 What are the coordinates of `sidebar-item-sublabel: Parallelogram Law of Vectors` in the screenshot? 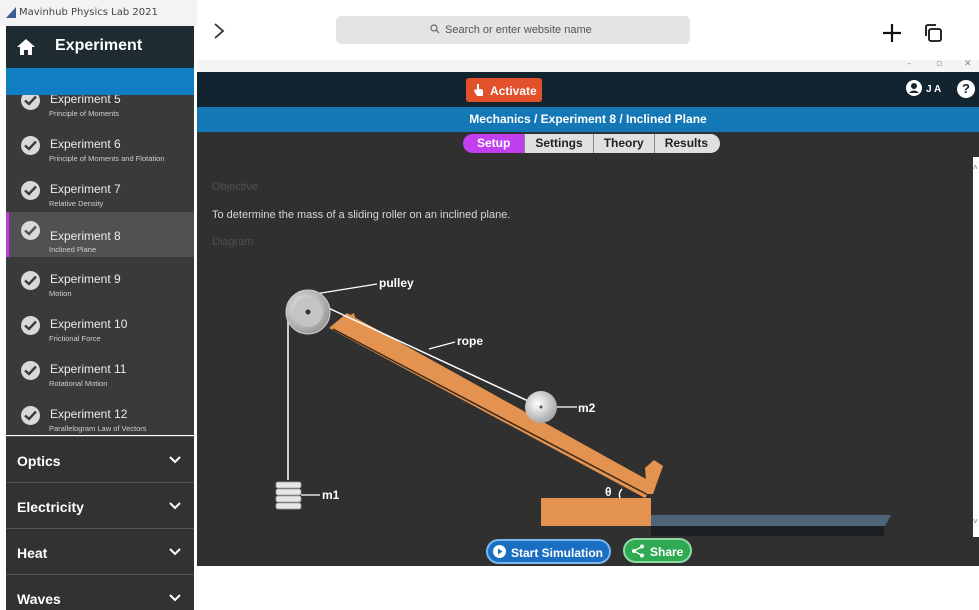 It's located at (98, 428).